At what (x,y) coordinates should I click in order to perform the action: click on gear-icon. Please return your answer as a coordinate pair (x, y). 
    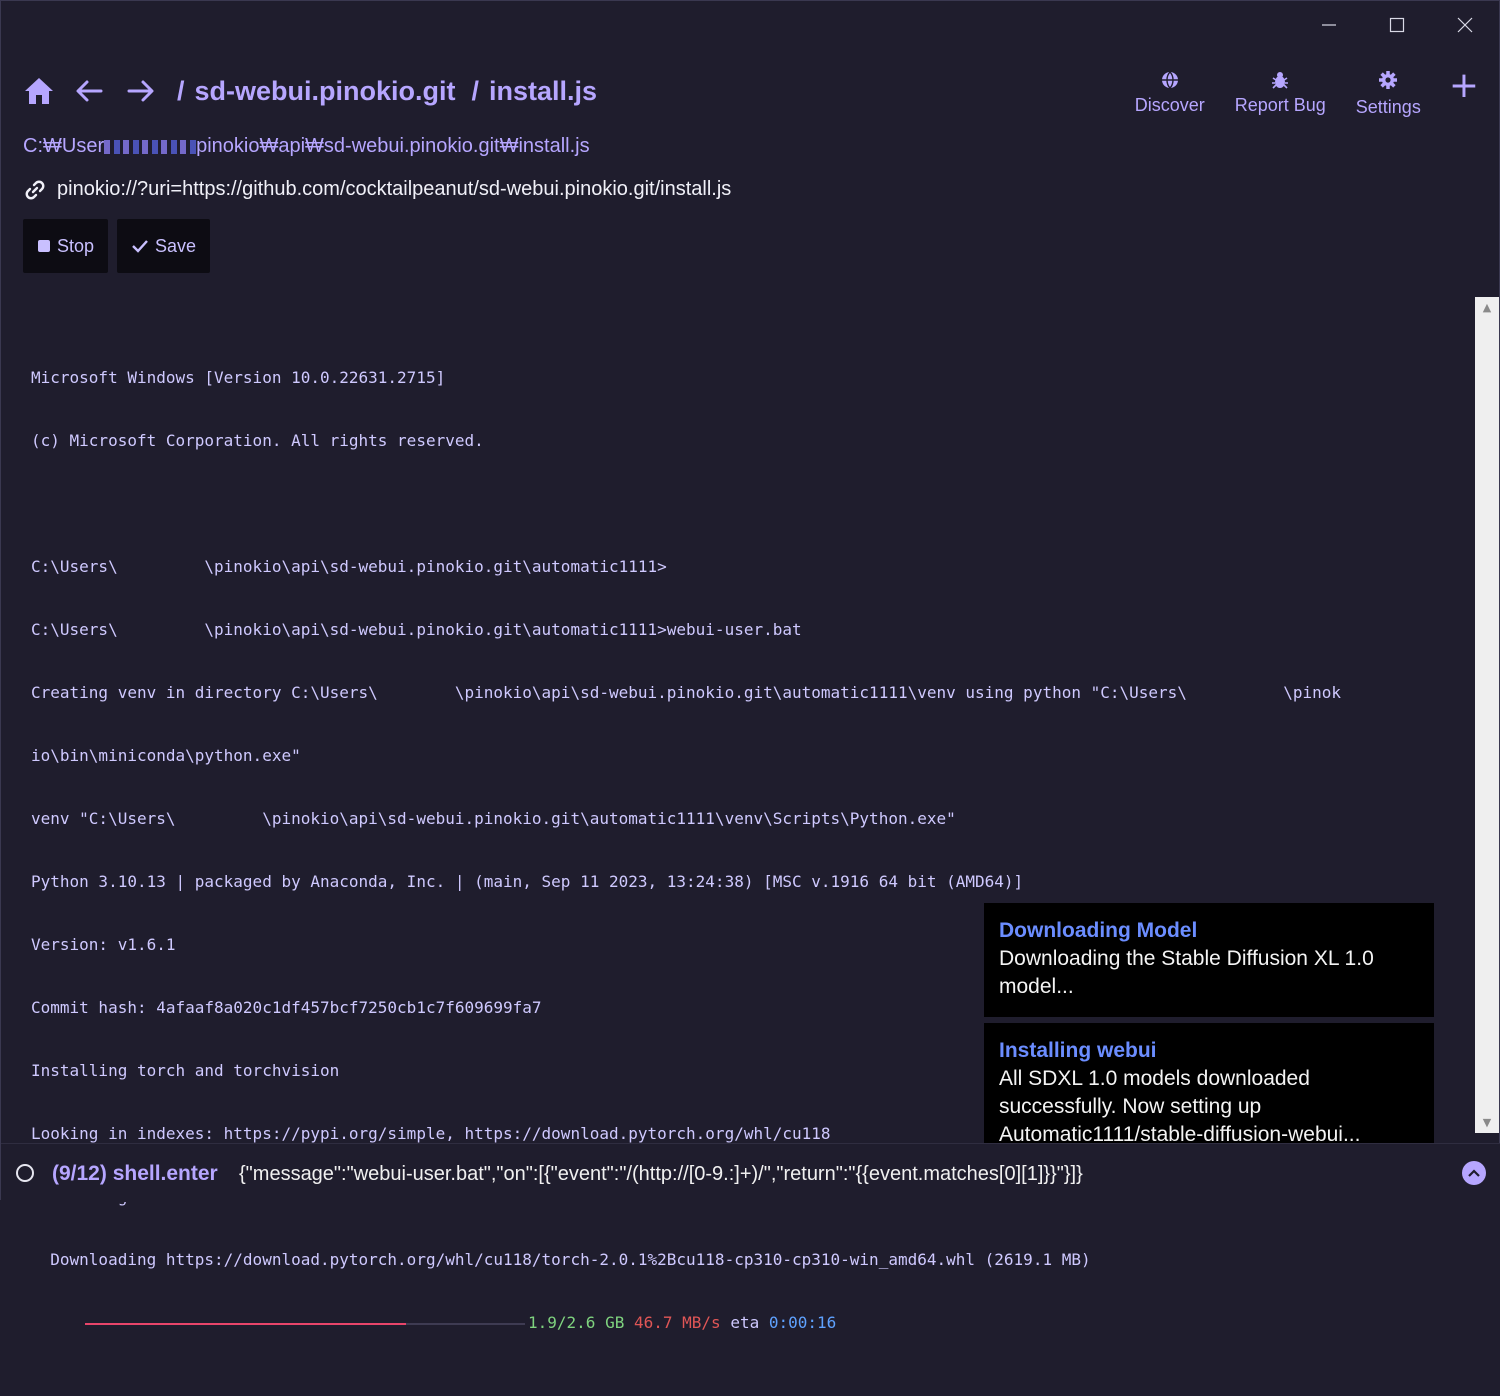
    Looking at the image, I should click on (1388, 80).